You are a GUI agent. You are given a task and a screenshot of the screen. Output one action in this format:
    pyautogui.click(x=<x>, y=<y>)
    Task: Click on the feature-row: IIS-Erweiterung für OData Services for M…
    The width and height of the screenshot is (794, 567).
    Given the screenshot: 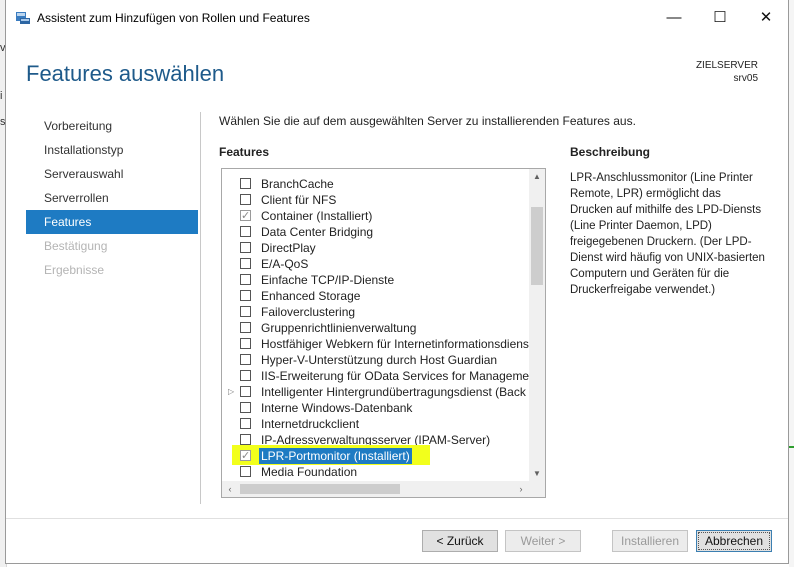 What is the action you would take?
    pyautogui.click(x=380, y=376)
    